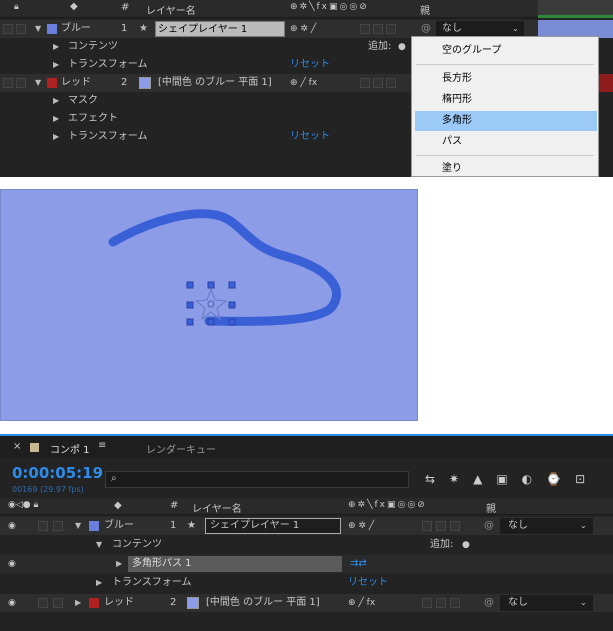 The height and width of the screenshot is (631, 613). Describe the element at coordinates (125, 7) in the screenshot. I see `col-num: #` at that location.